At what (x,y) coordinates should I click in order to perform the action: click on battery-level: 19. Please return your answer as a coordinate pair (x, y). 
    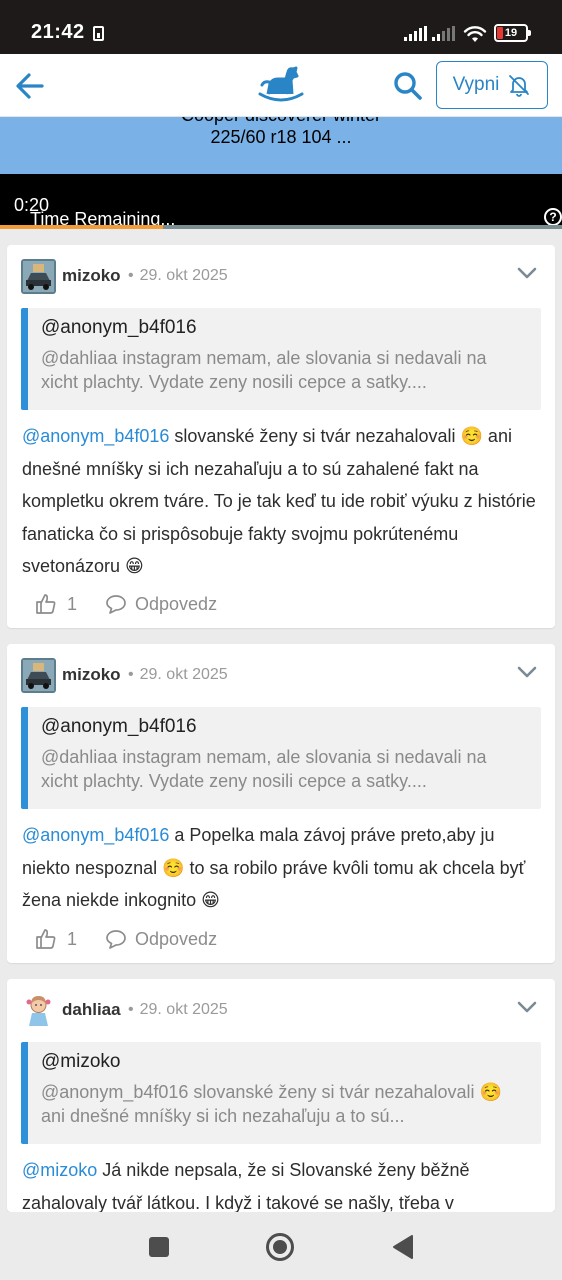
    Looking at the image, I should click on (511, 33).